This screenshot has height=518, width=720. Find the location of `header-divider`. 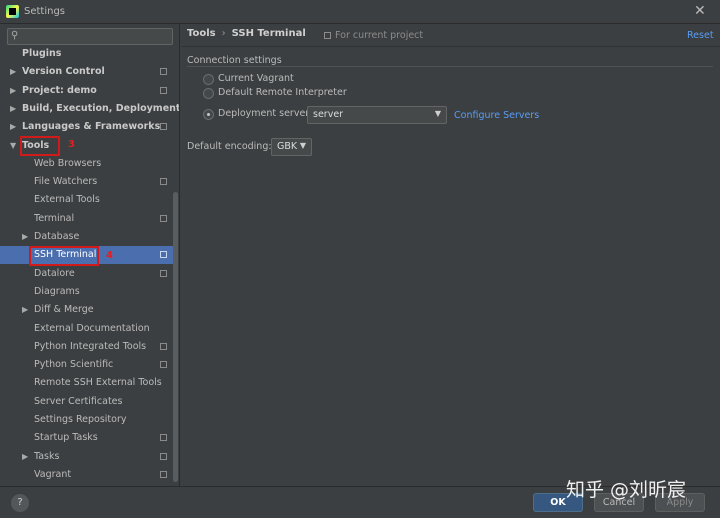

header-divider is located at coordinates (450, 46).